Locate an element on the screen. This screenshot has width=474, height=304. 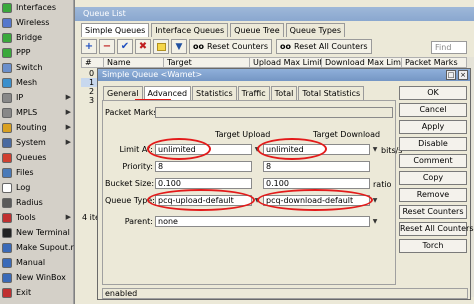
remove-button: − is located at coordinates (107, 46).